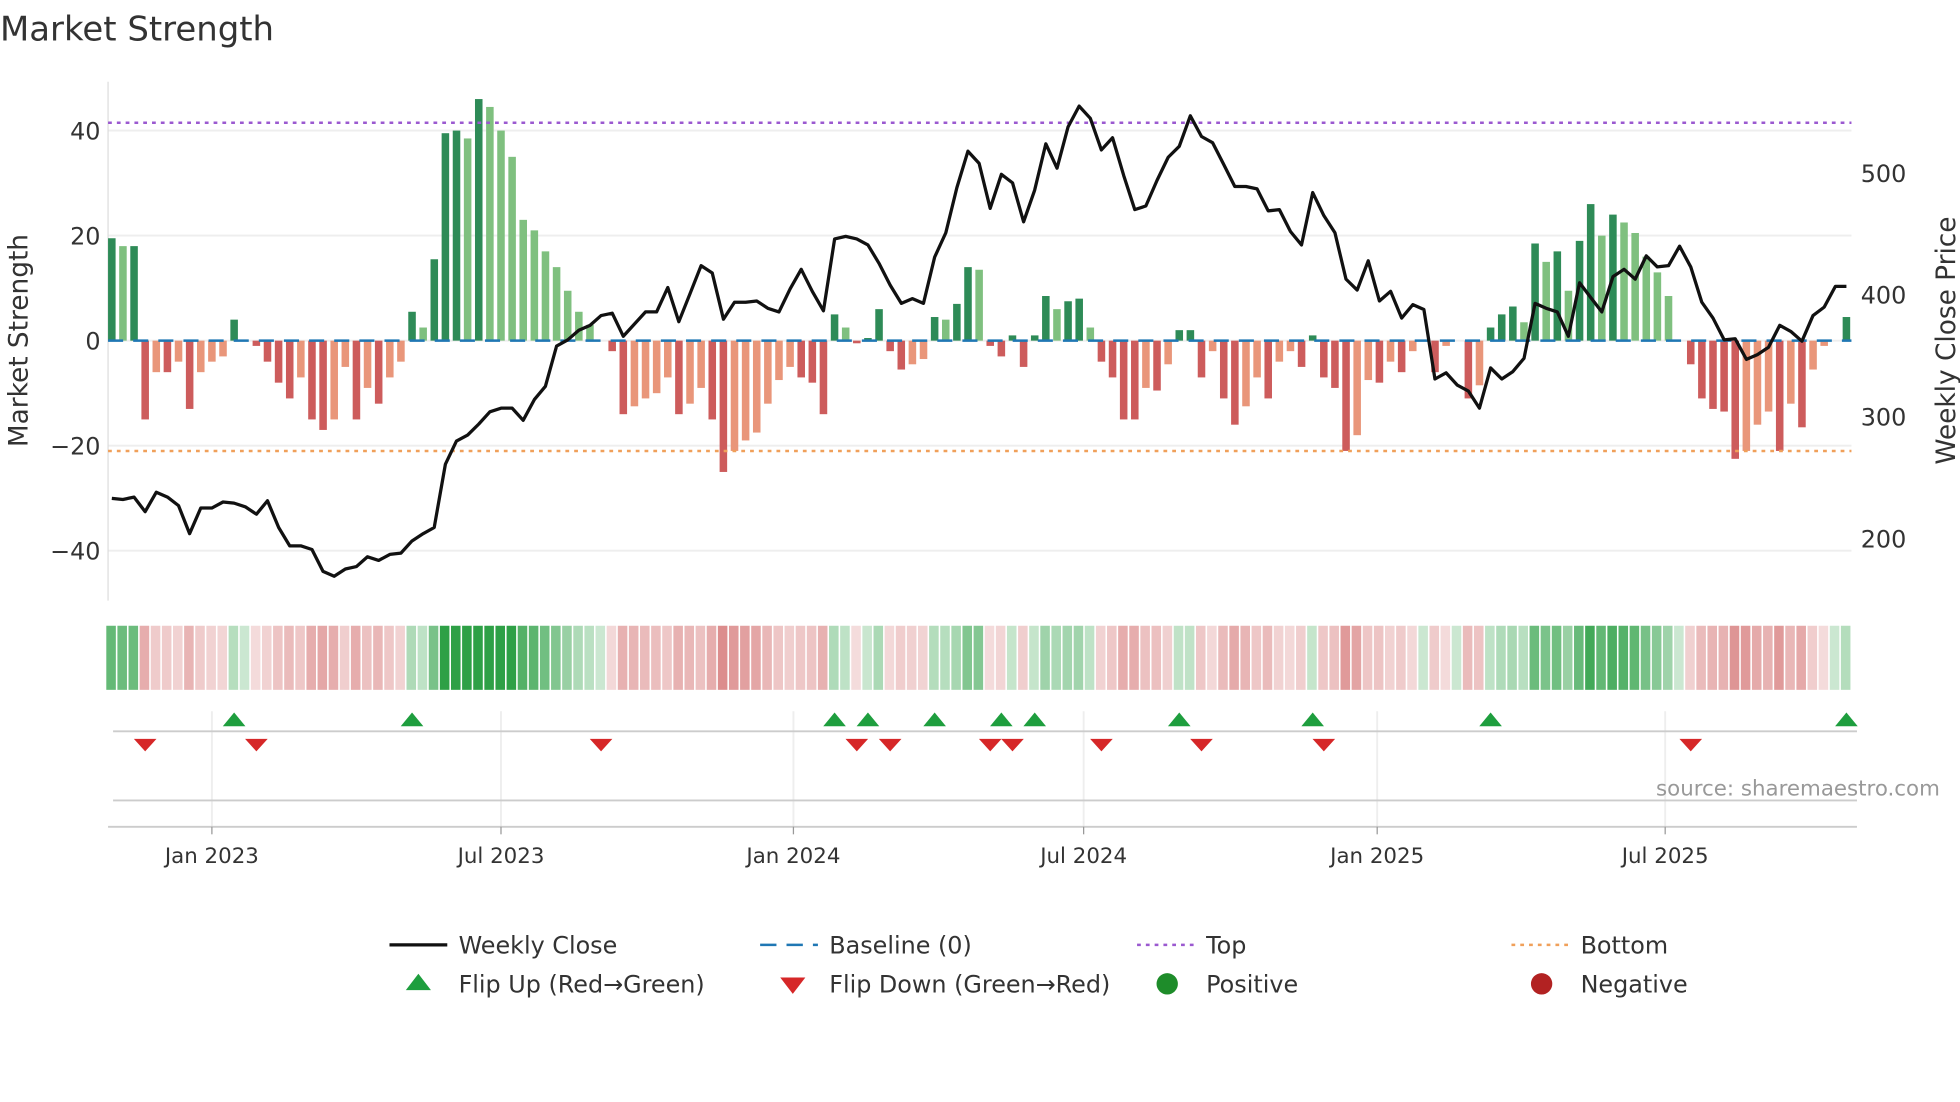 The width and height of the screenshot is (1960, 1102). What do you see at coordinates (1884, 356) in the screenshot?
I see `y2-ticks: 500 400 300 200` at bounding box center [1884, 356].